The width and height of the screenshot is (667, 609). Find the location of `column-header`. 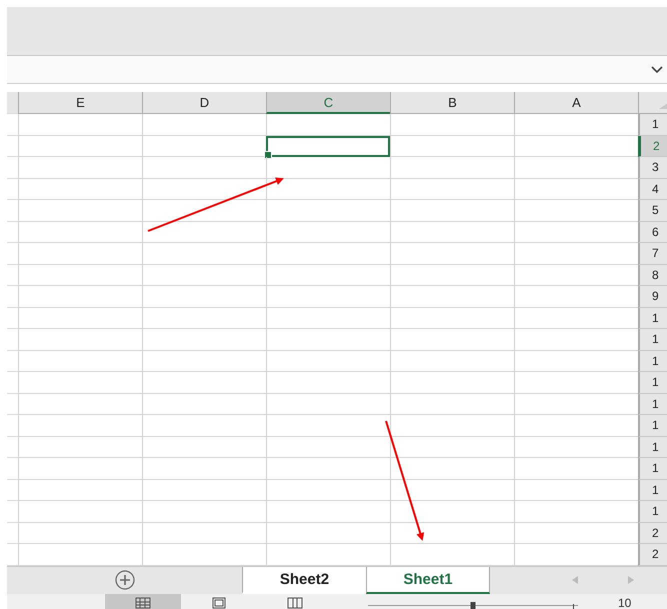

column-header is located at coordinates (12, 103).